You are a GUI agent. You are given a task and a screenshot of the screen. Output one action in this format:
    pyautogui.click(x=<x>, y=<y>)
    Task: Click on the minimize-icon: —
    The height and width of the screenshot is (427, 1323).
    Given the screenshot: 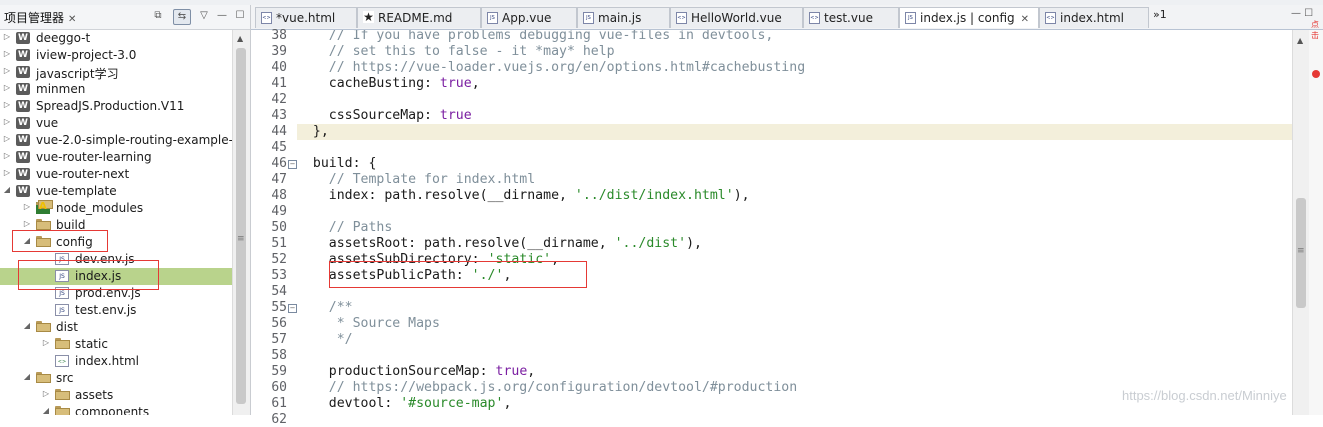 What is the action you would take?
    pyautogui.click(x=222, y=16)
    